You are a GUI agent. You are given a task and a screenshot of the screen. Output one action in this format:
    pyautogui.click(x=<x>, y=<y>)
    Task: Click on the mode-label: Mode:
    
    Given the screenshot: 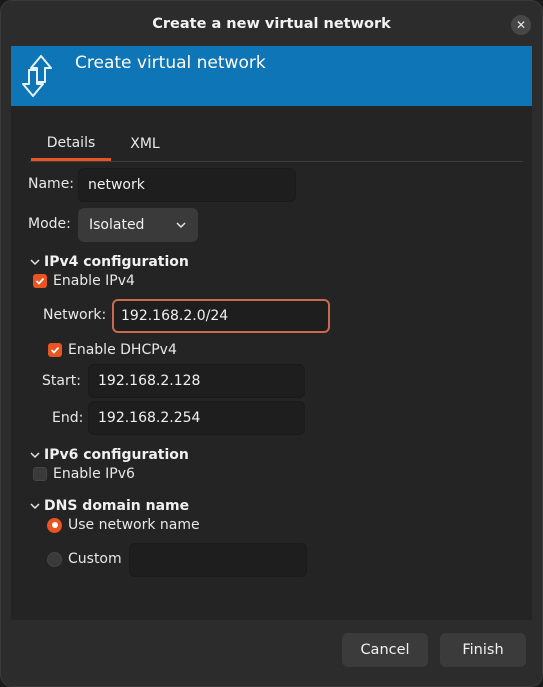 What is the action you would take?
    pyautogui.click(x=49, y=224)
    